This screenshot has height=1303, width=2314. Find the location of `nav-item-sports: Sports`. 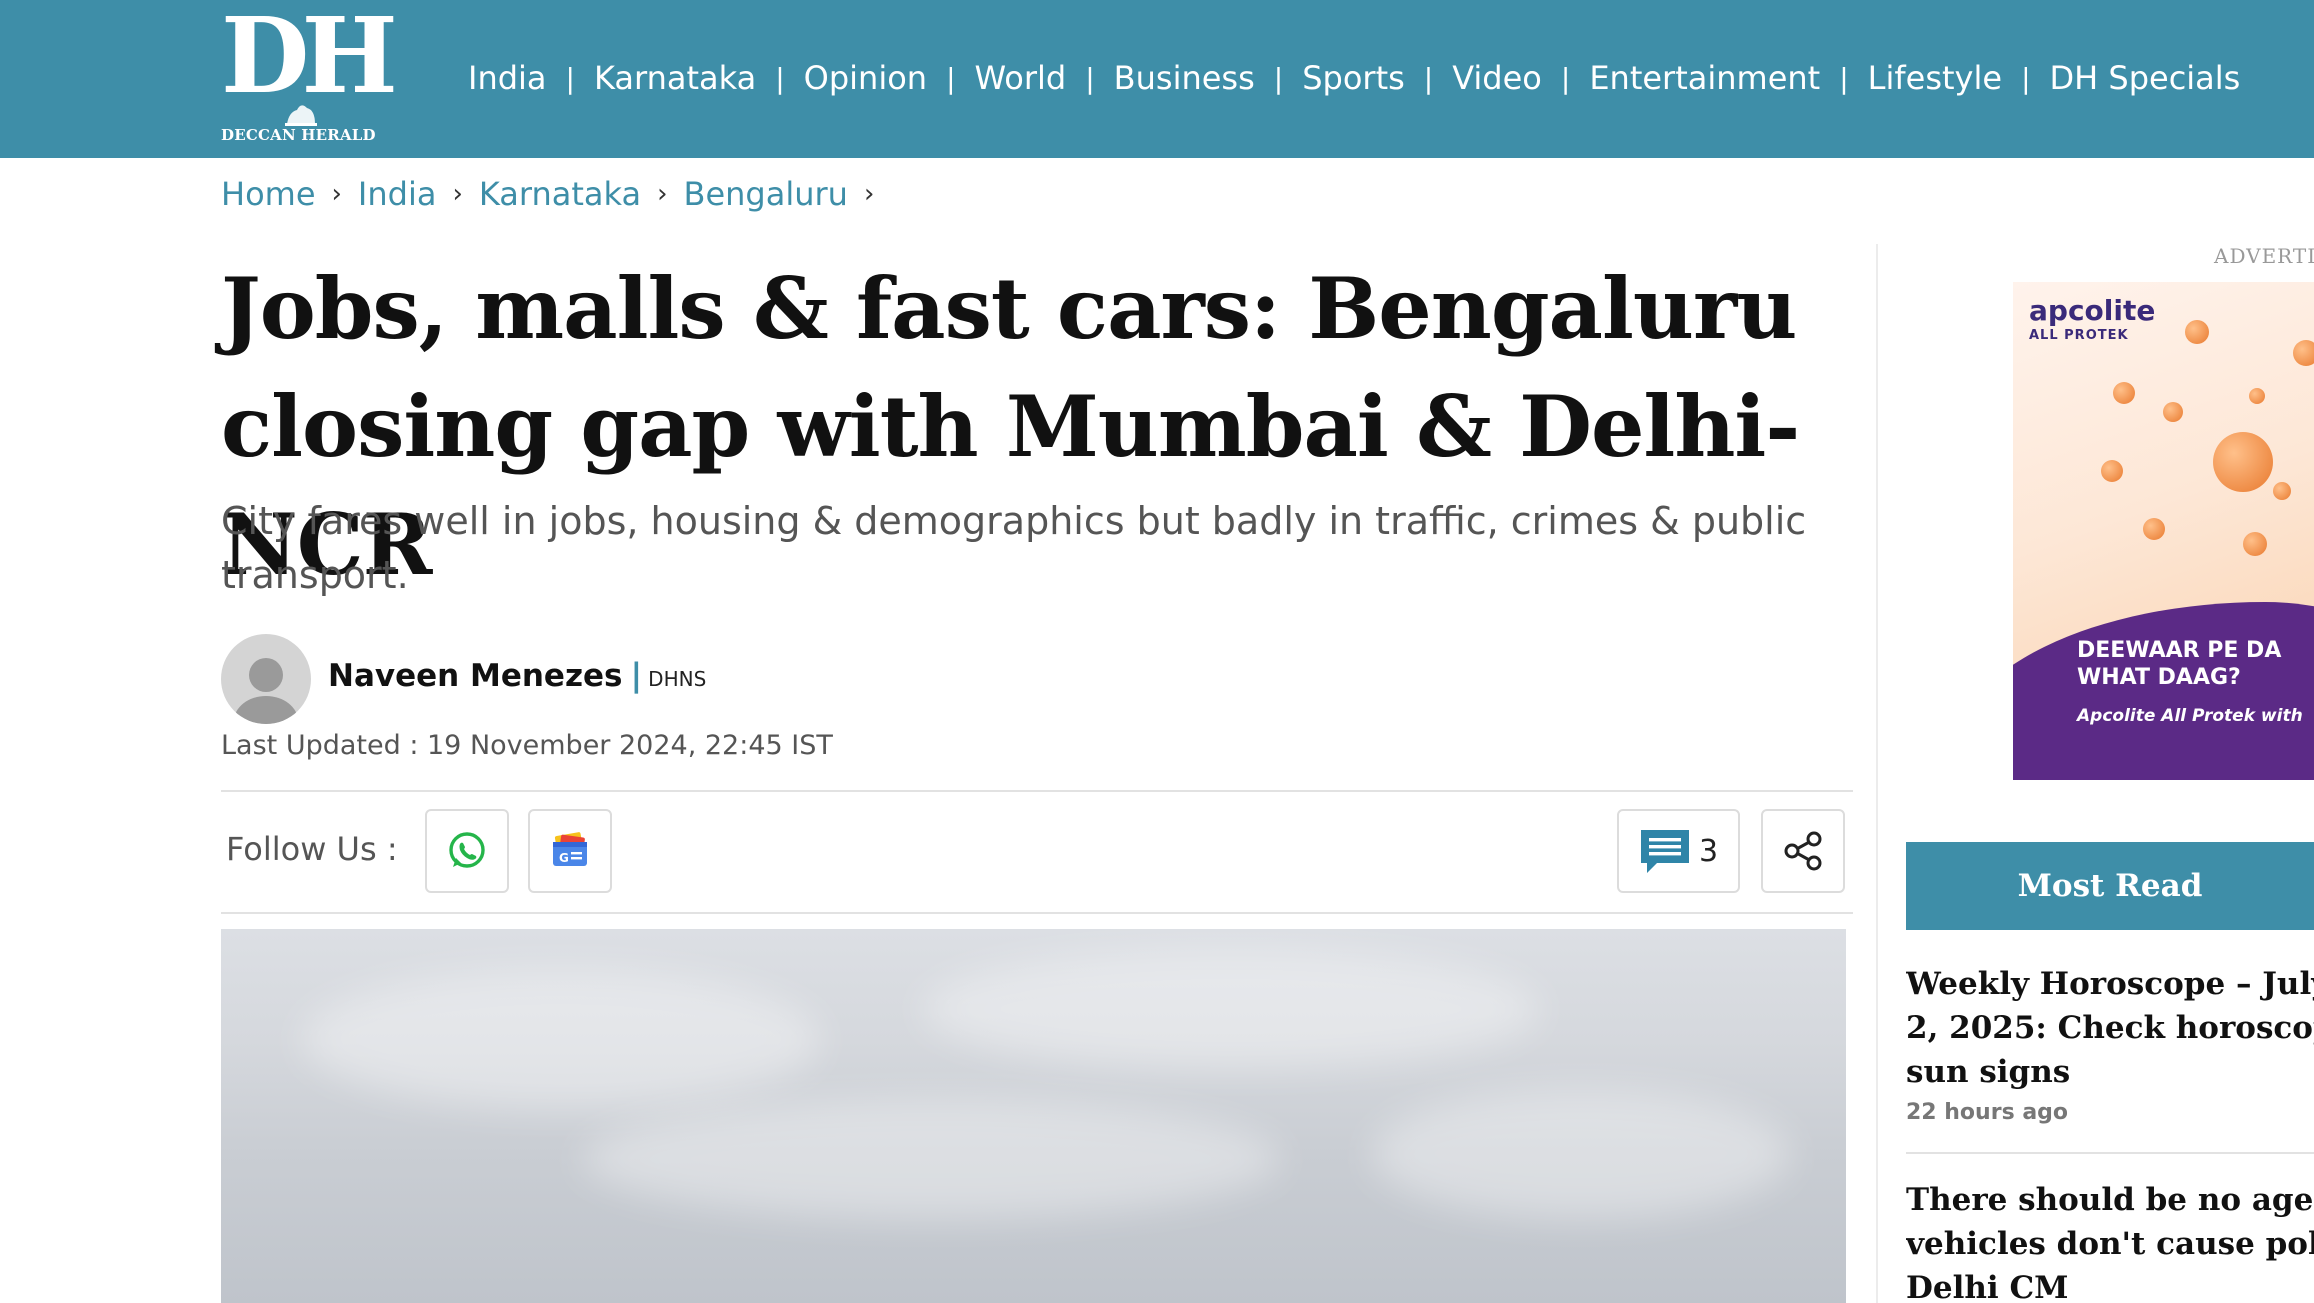

nav-item-sports: Sports is located at coordinates (1353, 78).